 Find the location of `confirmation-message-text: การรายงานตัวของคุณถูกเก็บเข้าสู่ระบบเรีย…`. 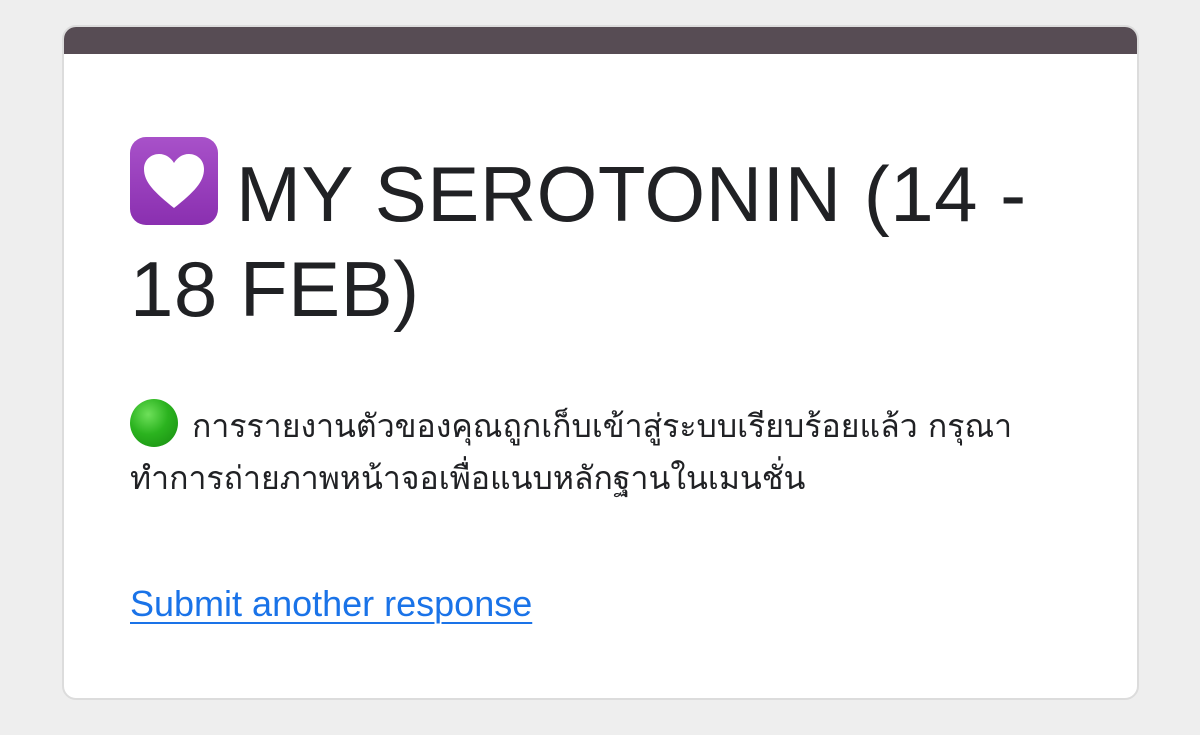

confirmation-message-text: การรายงานตัวของคุณถูกเก็บเข้าสู่ระบบเรีย… is located at coordinates (571, 452).